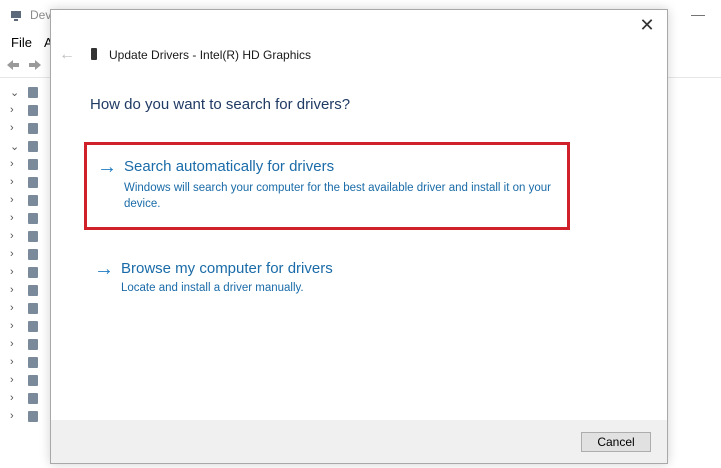 This screenshot has height=468, width=721. Describe the element at coordinates (220, 104) in the screenshot. I see `dialog-heading: How do you want to search for drivers?` at that location.